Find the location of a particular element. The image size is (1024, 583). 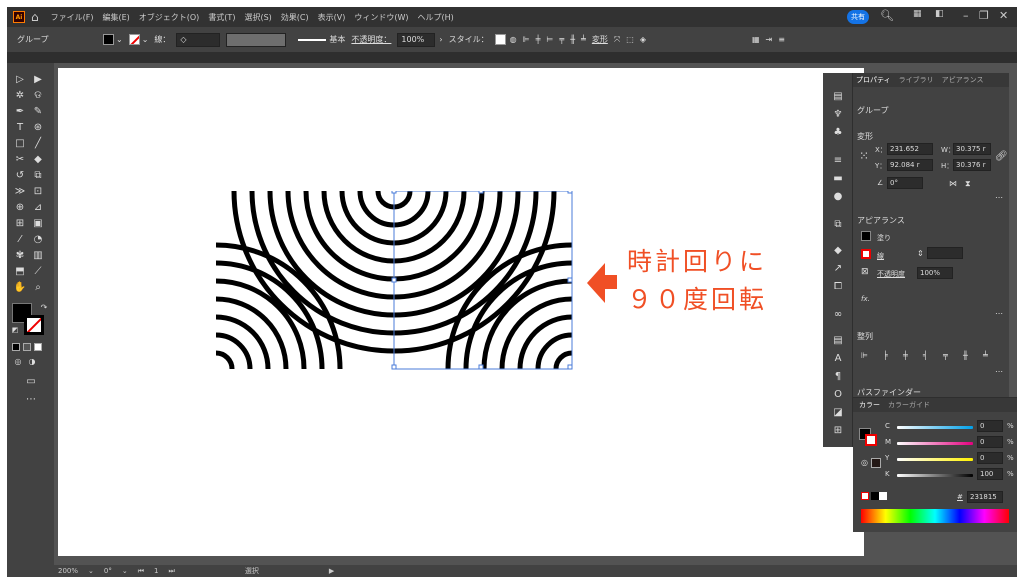

stroke-weight-field: ◇ is located at coordinates (198, 39).